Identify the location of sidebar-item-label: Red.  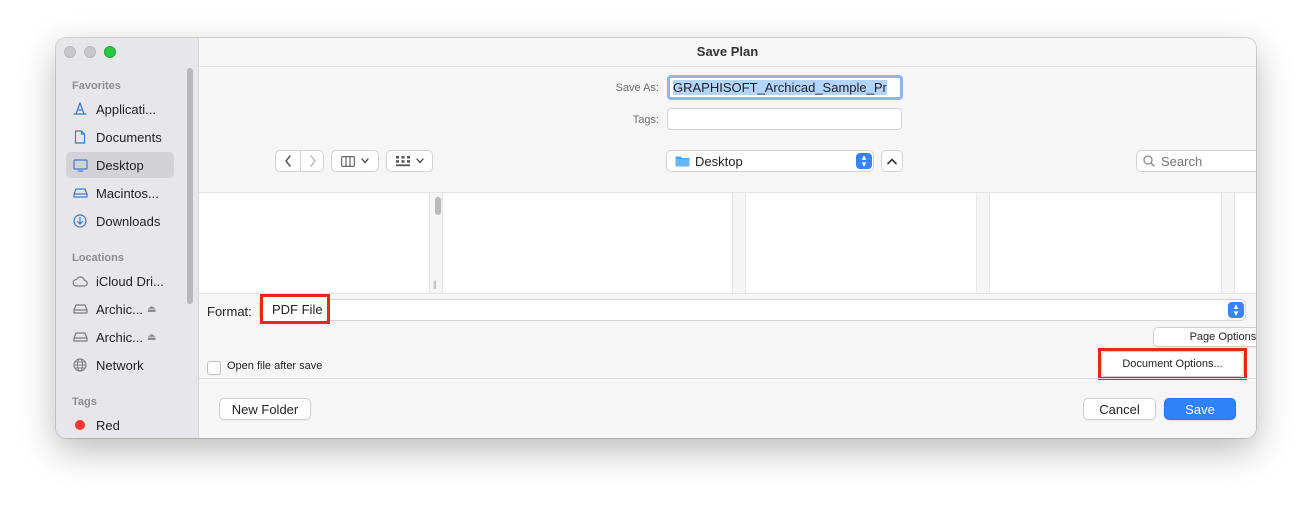
(108, 425).